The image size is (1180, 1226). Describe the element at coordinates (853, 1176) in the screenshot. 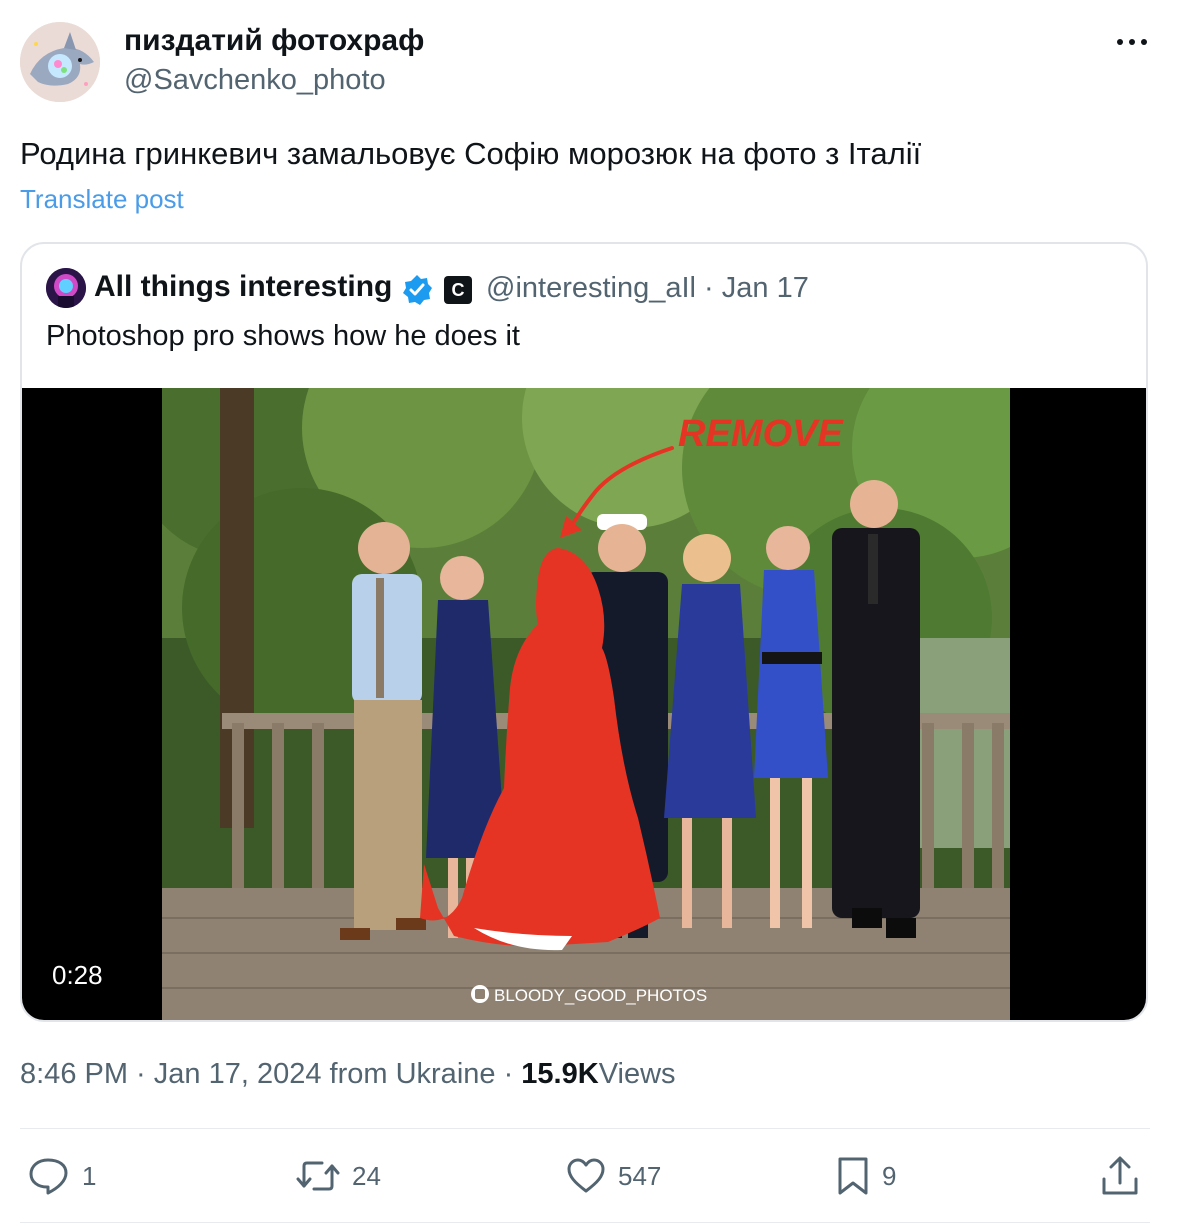

I see `bookmark-icon` at that location.